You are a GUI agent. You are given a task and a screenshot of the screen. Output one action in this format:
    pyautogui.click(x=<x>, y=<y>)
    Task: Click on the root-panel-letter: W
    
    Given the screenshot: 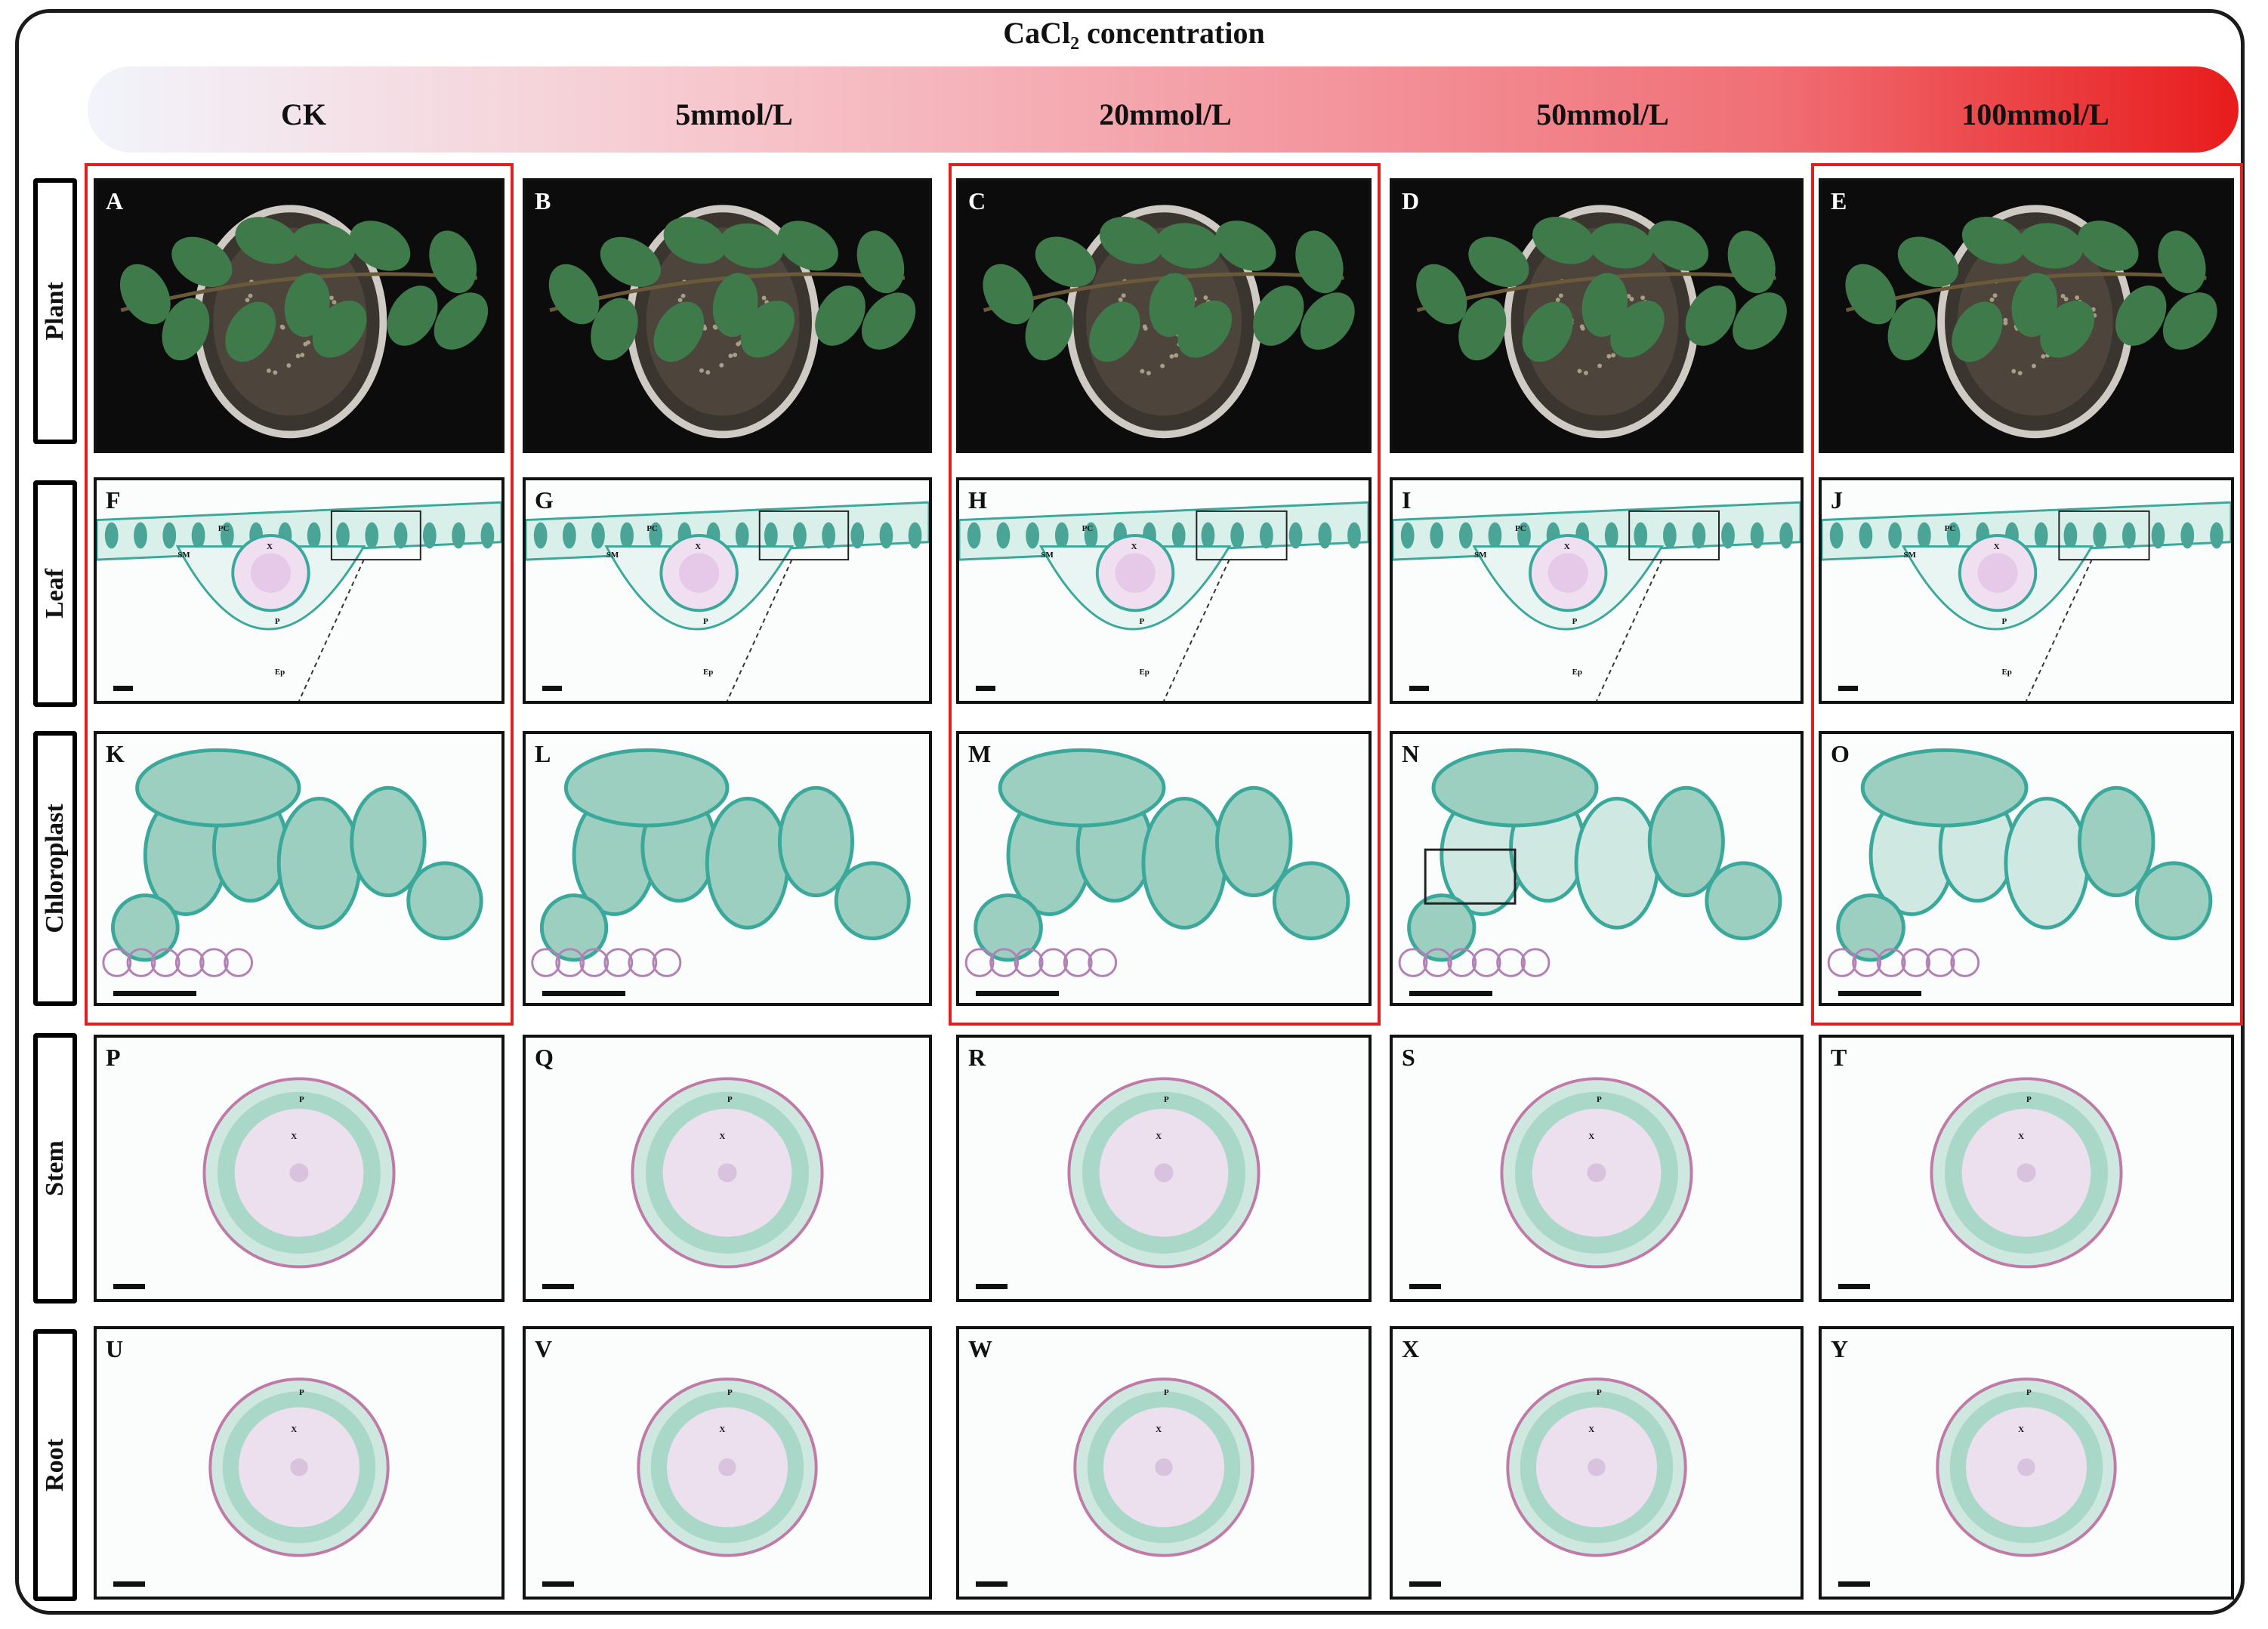 What is the action you would take?
    pyautogui.click(x=980, y=1348)
    